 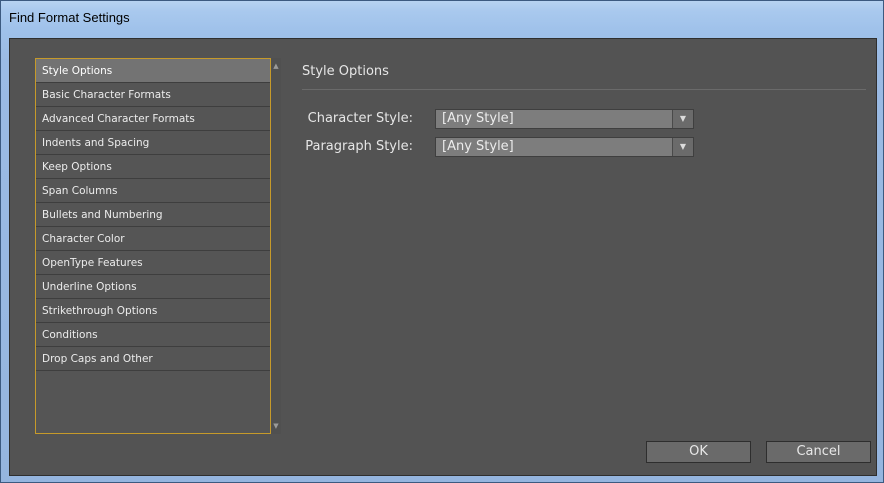 What do you see at coordinates (153, 143) in the screenshot?
I see `list-item: Indents and Spacing` at bounding box center [153, 143].